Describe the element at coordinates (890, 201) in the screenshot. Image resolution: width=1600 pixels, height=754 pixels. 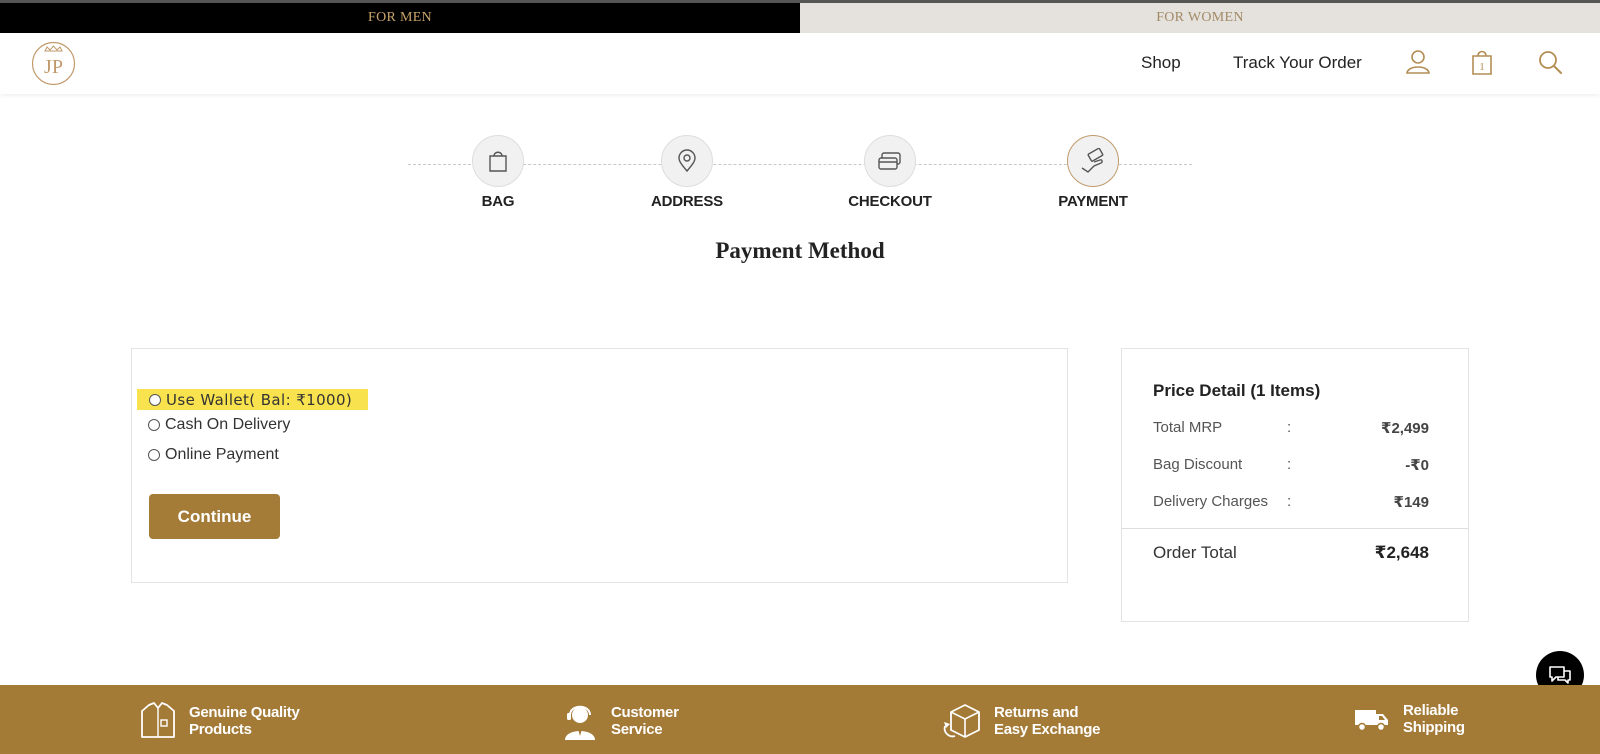
I see `step-label: CHECKOUT` at that location.